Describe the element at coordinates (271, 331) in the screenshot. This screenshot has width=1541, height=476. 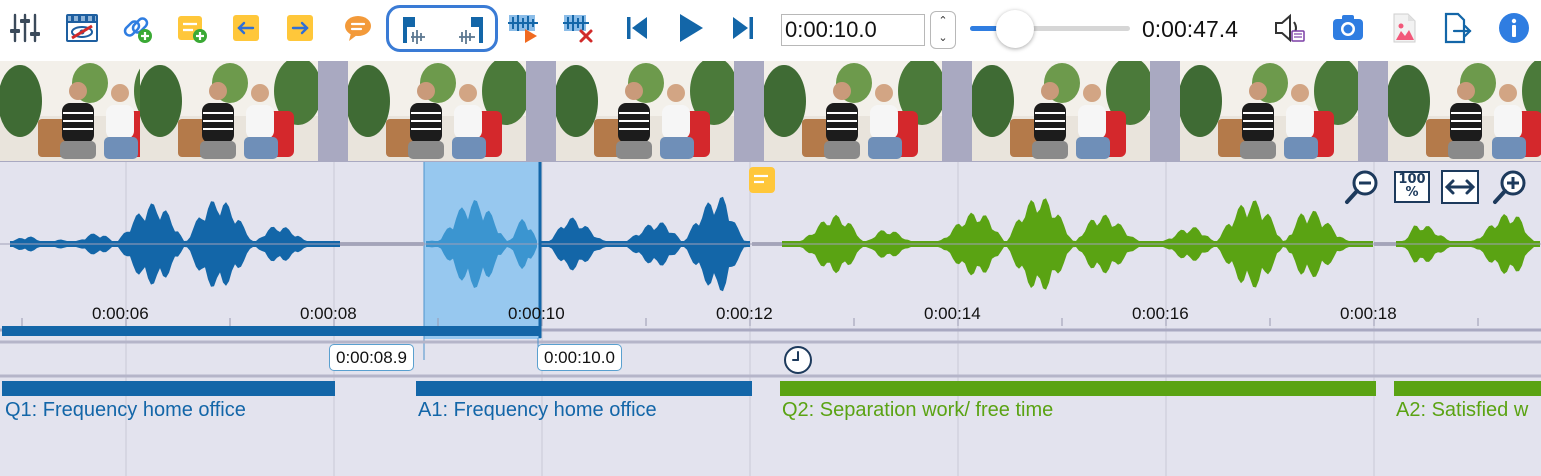
I see `playback-progress` at that location.